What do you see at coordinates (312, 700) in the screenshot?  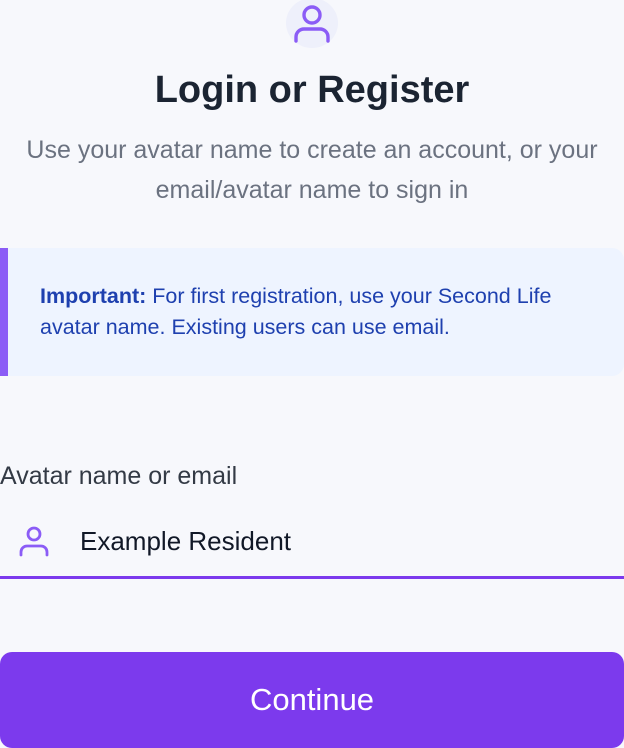 I see `continue-button: Continue` at bounding box center [312, 700].